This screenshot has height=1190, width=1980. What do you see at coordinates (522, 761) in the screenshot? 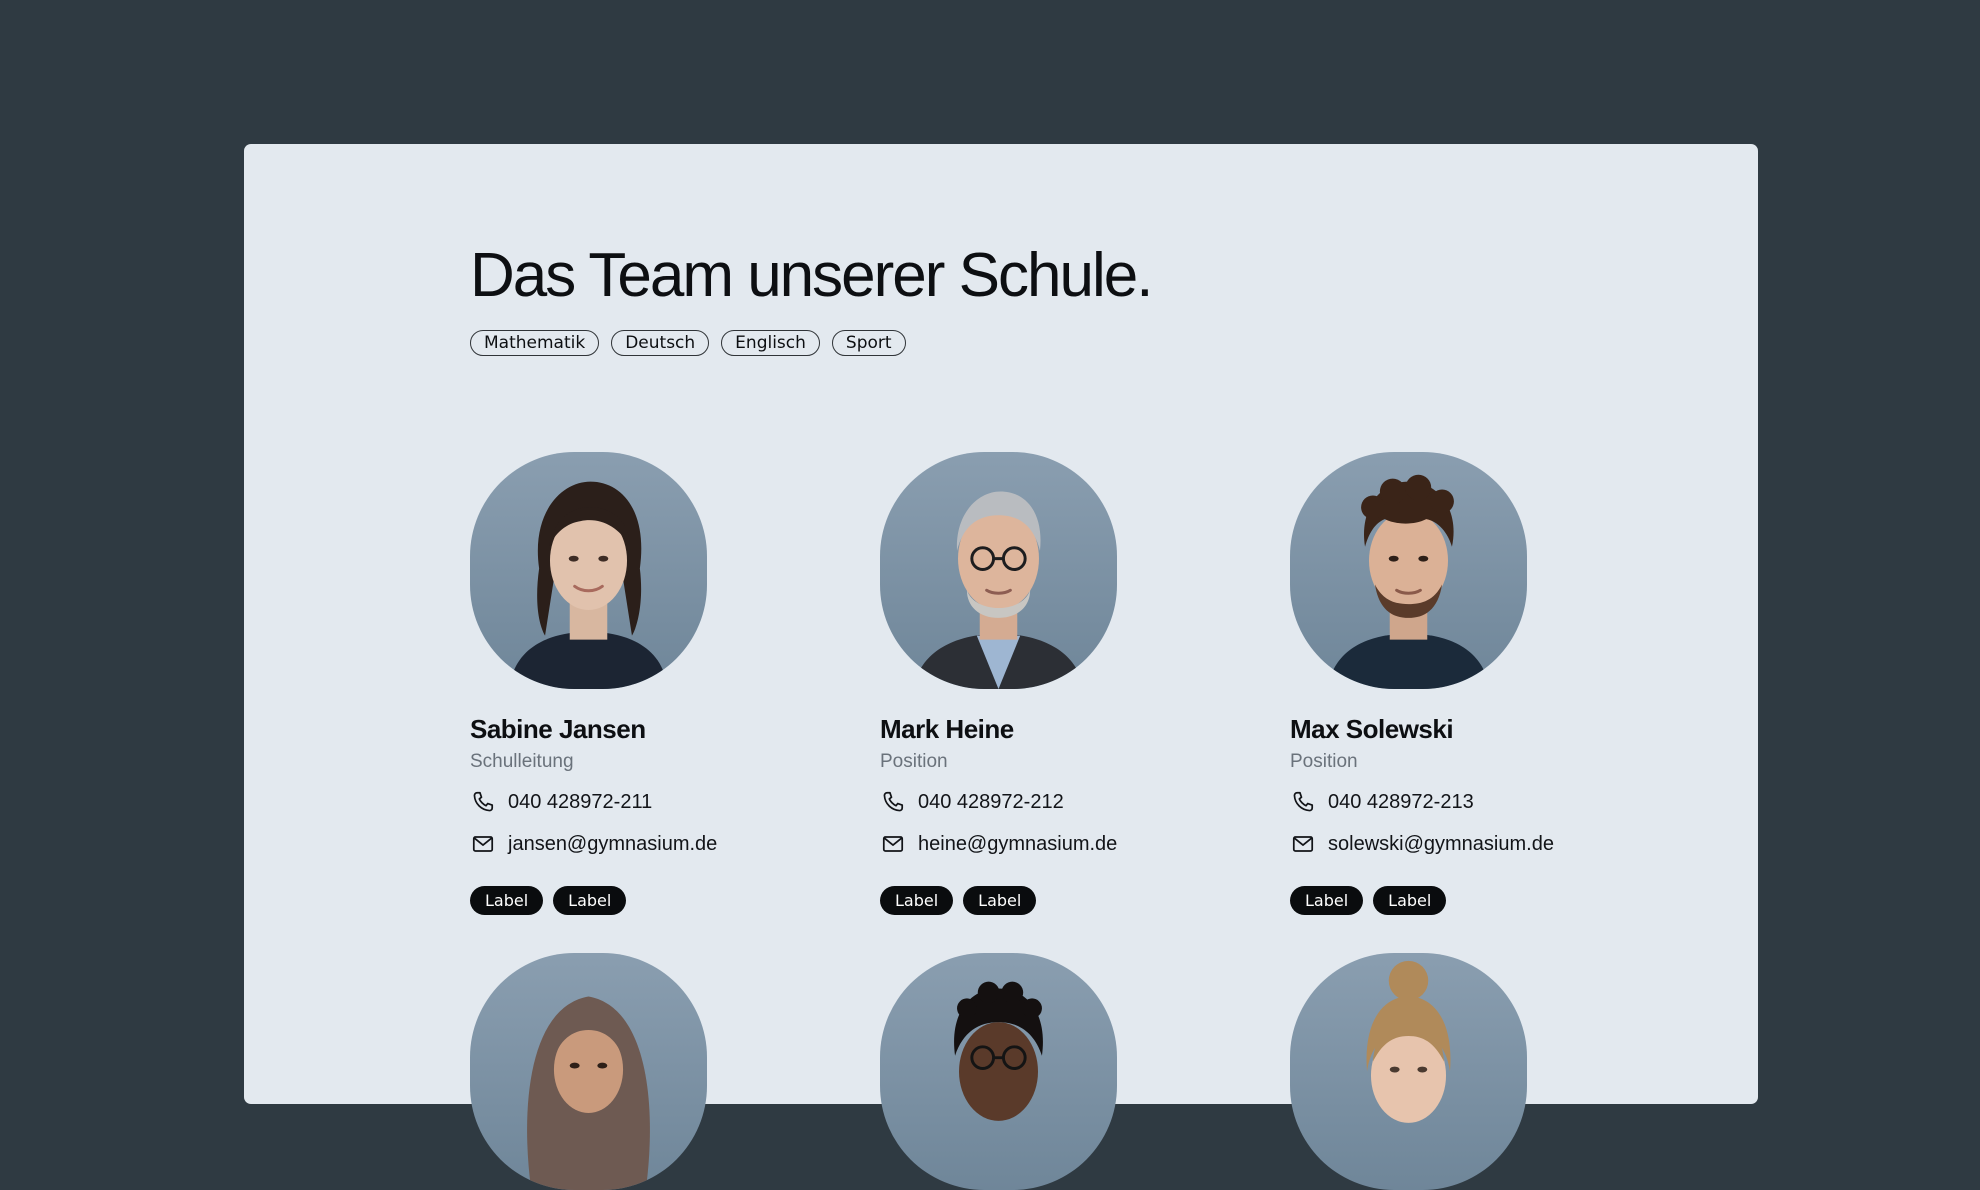
I see `member-role: Schulleitung` at bounding box center [522, 761].